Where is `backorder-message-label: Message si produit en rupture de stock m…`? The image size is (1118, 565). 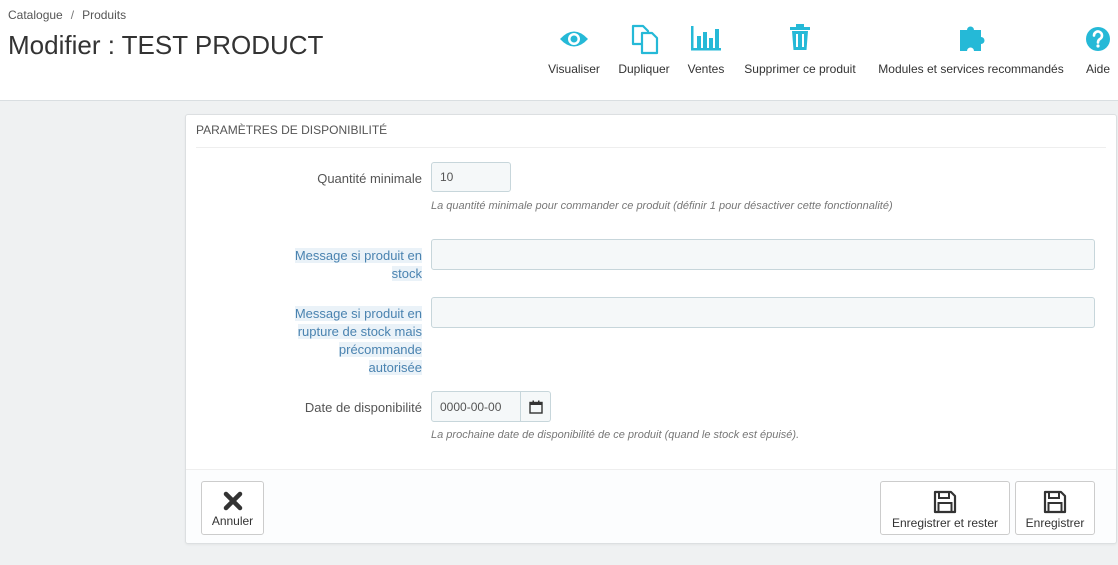
backorder-message-label: Message si produit en rupture de stock m… is located at coordinates (358, 341).